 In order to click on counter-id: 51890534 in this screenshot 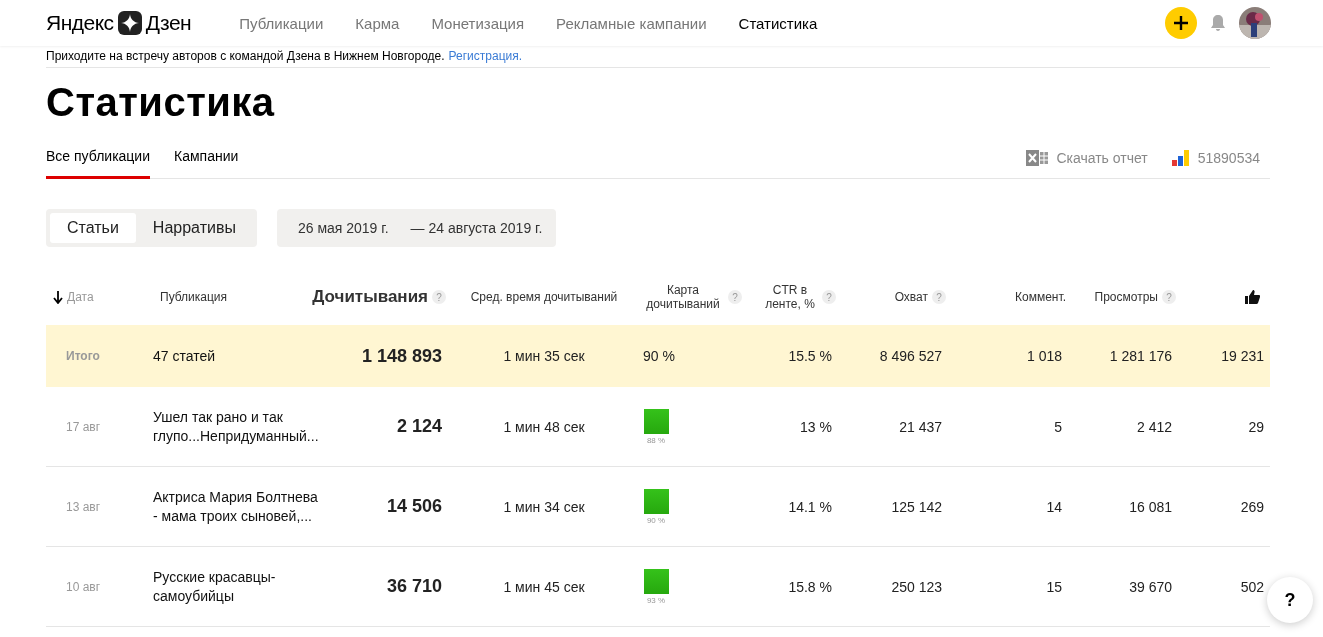, I will do `click(1228, 158)`.